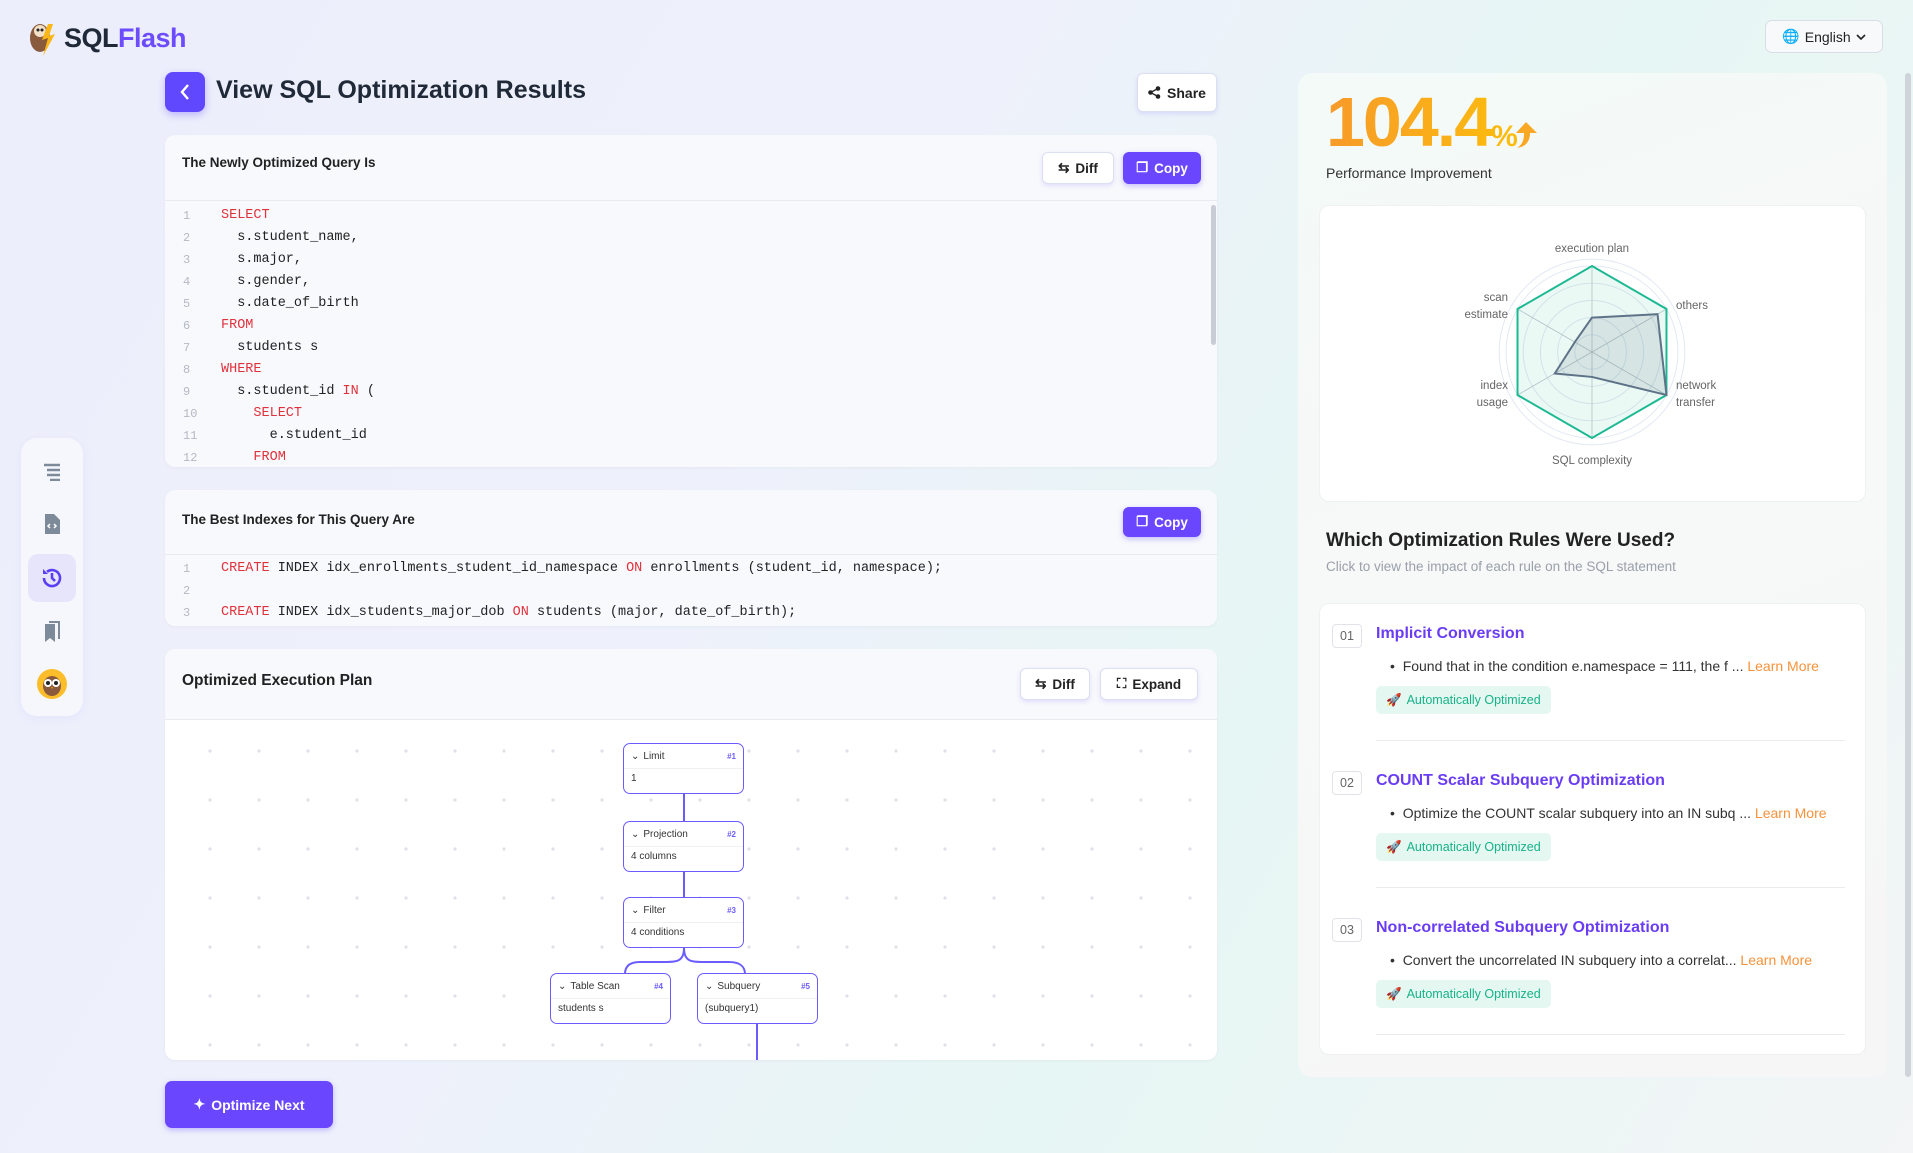 This screenshot has width=1913, height=1153. Describe the element at coordinates (187, 370) in the screenshot. I see `line-number: 8` at that location.